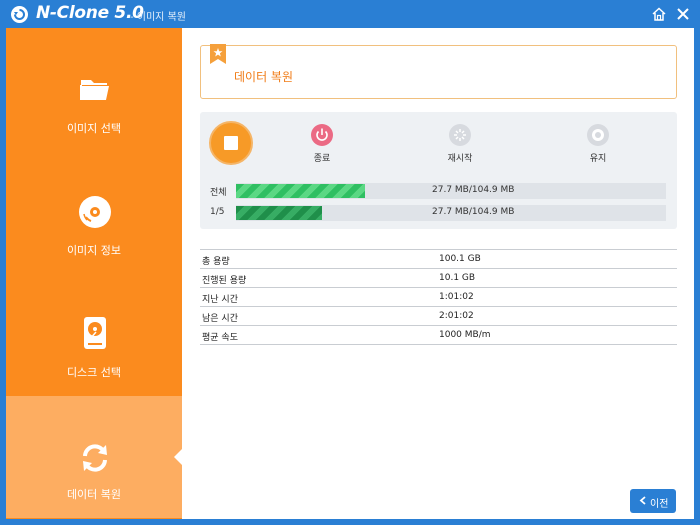 The image size is (700, 525). What do you see at coordinates (438, 259) in the screenshot?
I see `stat-row: 총 용량 100.1 GB` at bounding box center [438, 259].